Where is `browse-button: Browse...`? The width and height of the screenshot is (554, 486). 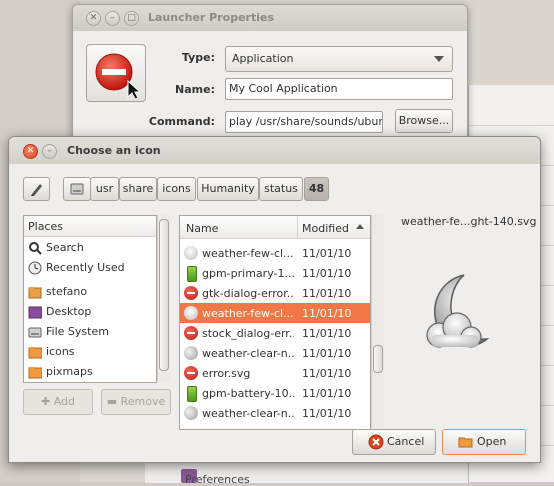
browse-button: Browse... is located at coordinates (424, 121).